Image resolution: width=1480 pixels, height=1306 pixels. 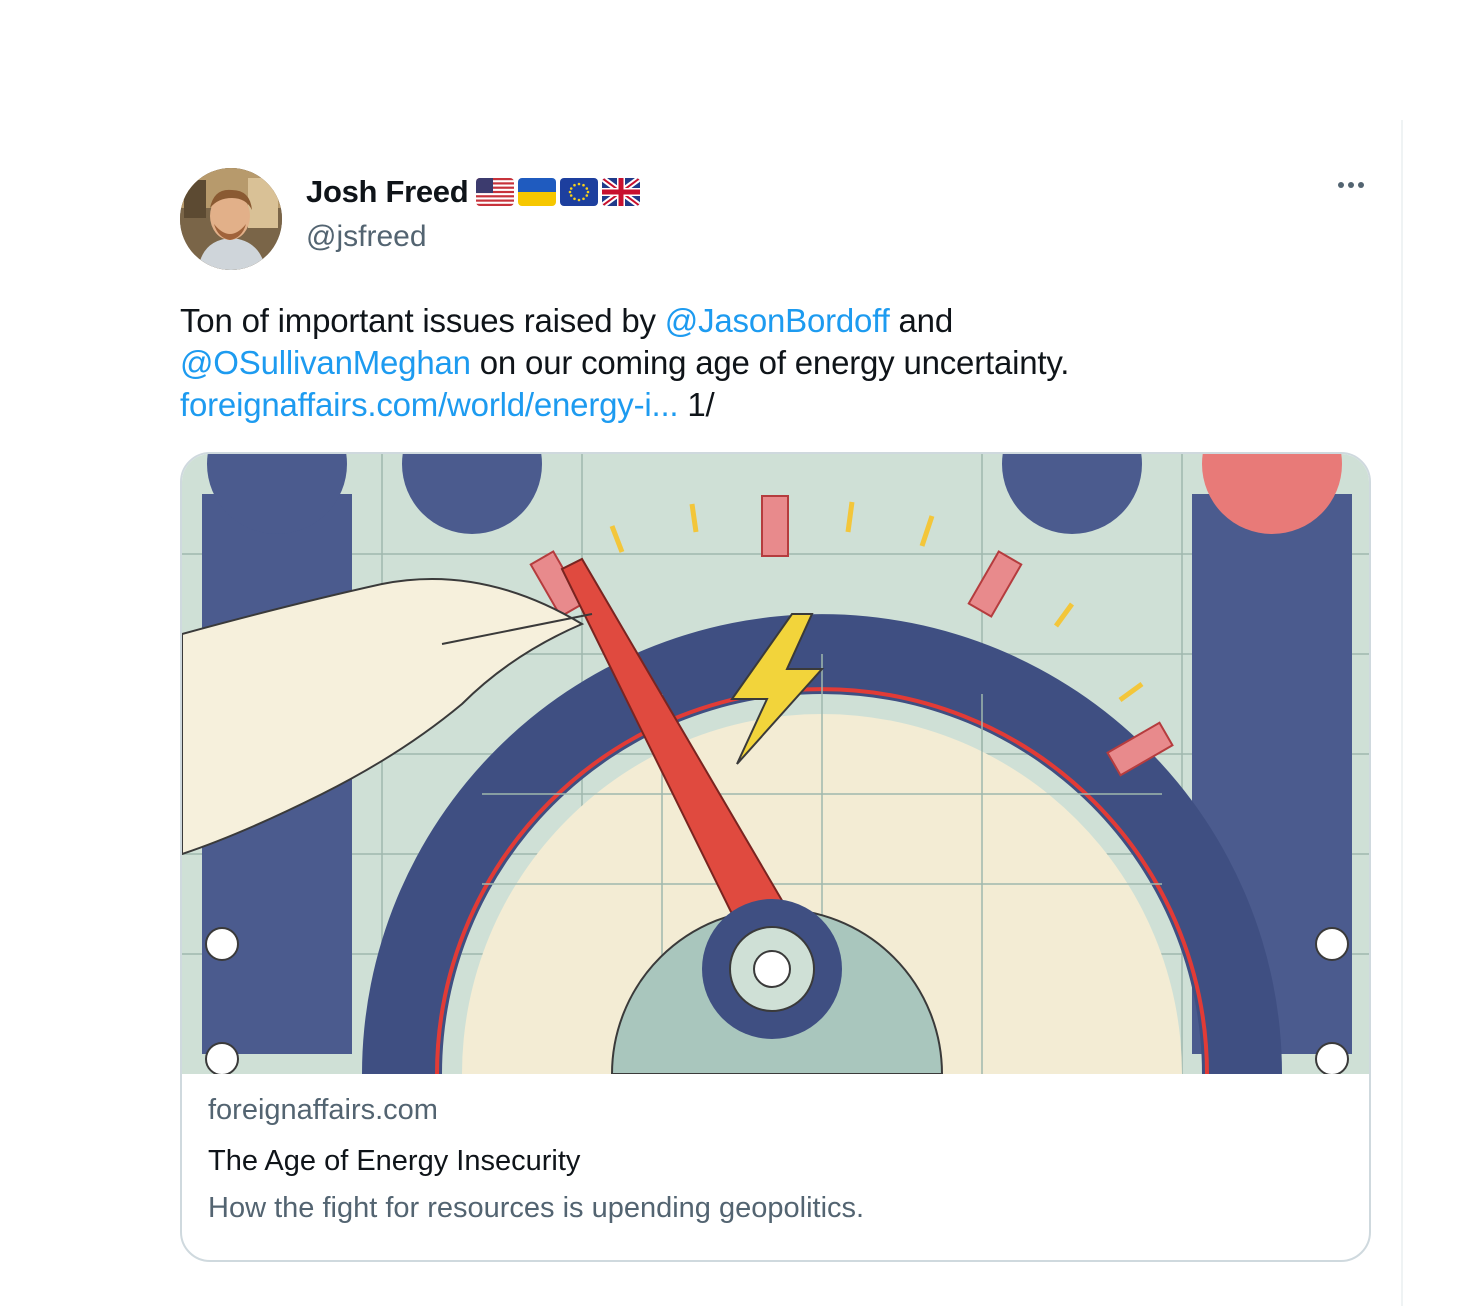 I want to click on us-flag-icon, so click(x=495, y=192).